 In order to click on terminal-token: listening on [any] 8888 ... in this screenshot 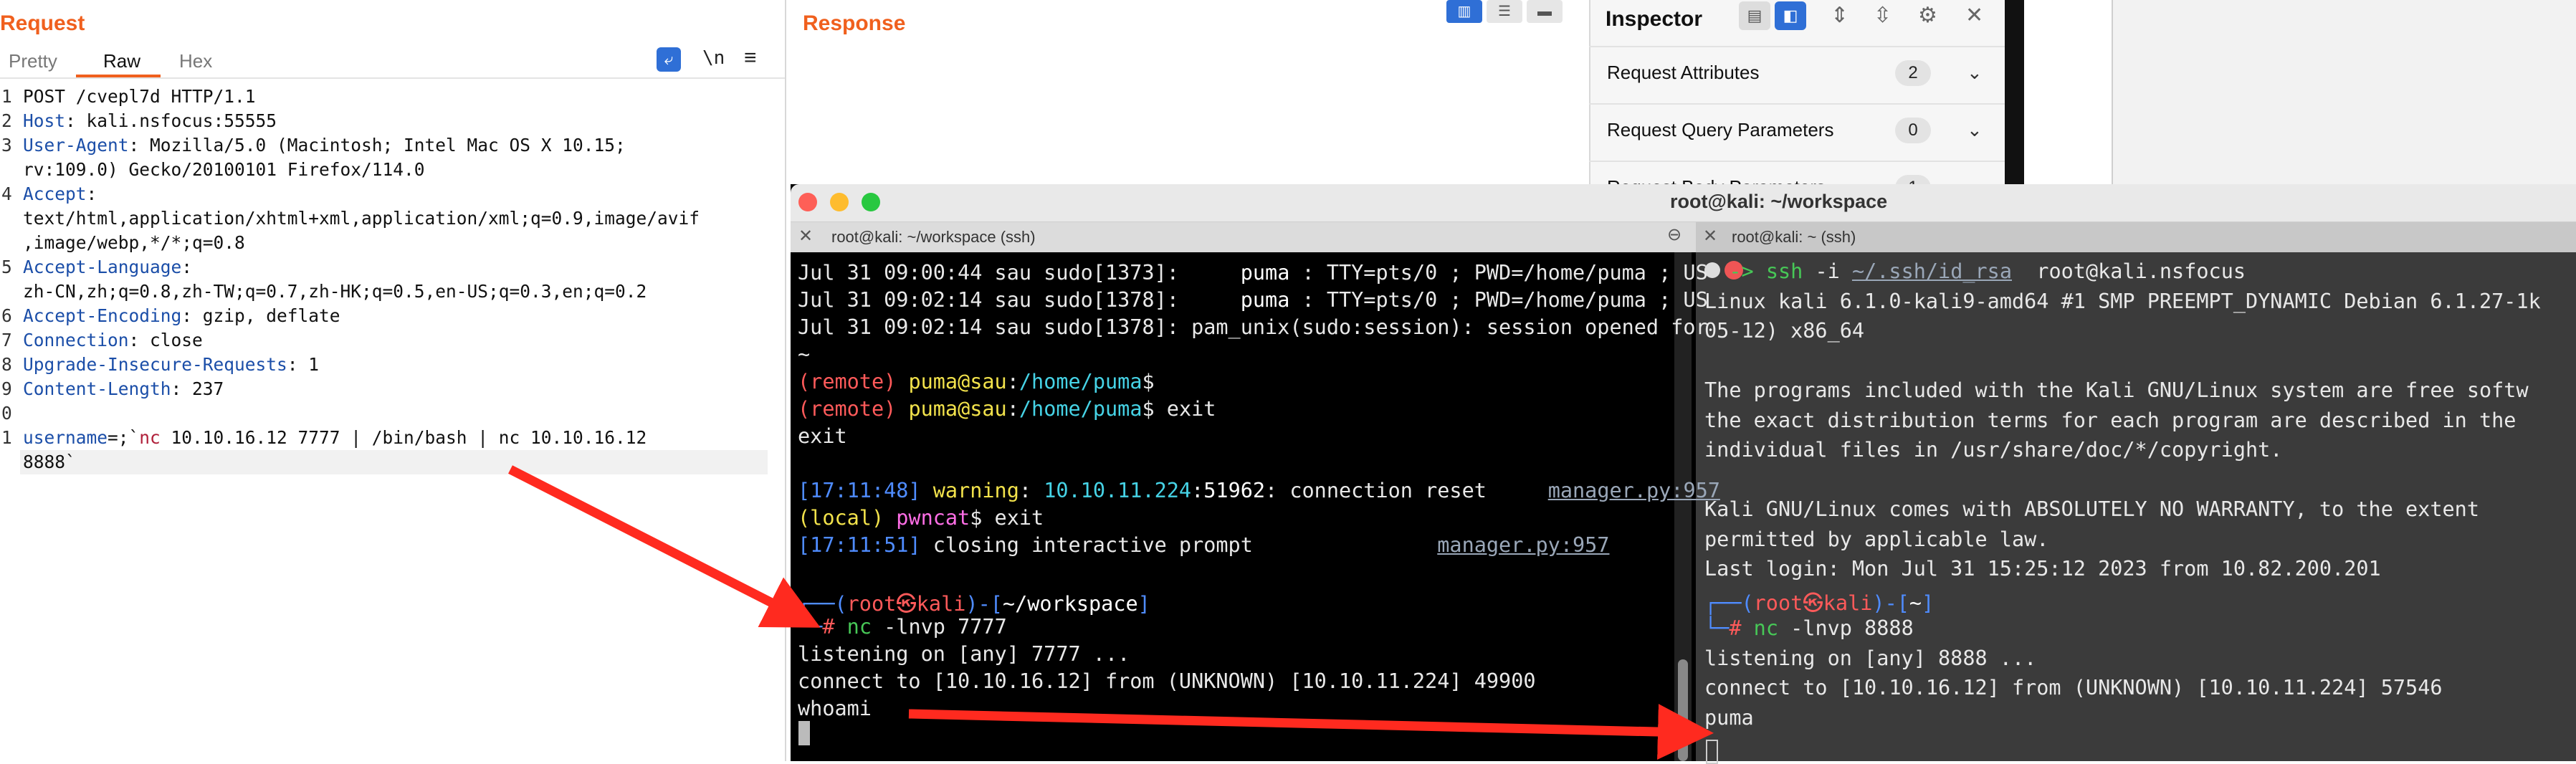, I will do `click(1870, 658)`.